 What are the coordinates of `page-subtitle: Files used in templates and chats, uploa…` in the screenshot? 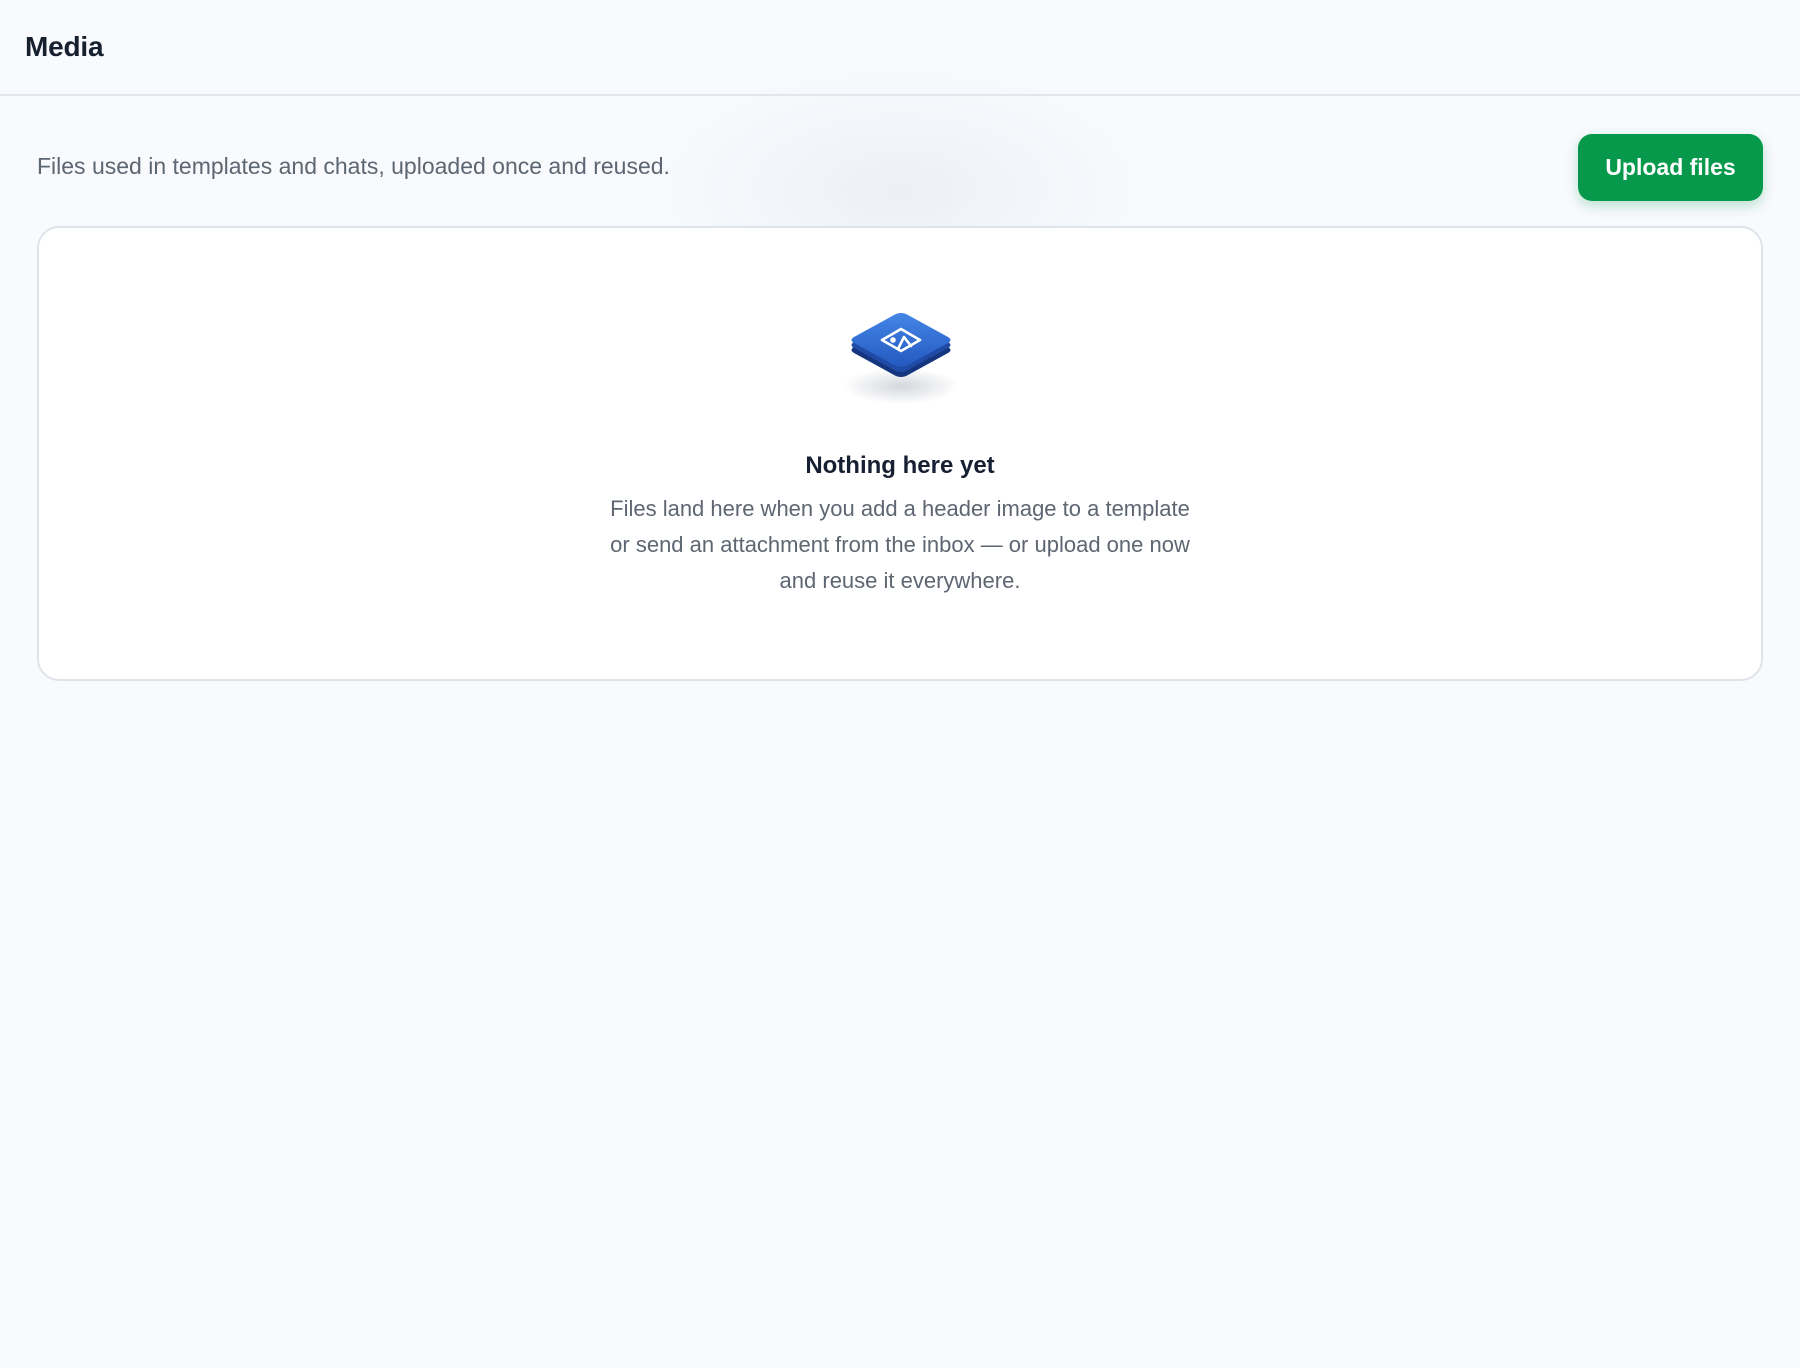 It's located at (353, 166).